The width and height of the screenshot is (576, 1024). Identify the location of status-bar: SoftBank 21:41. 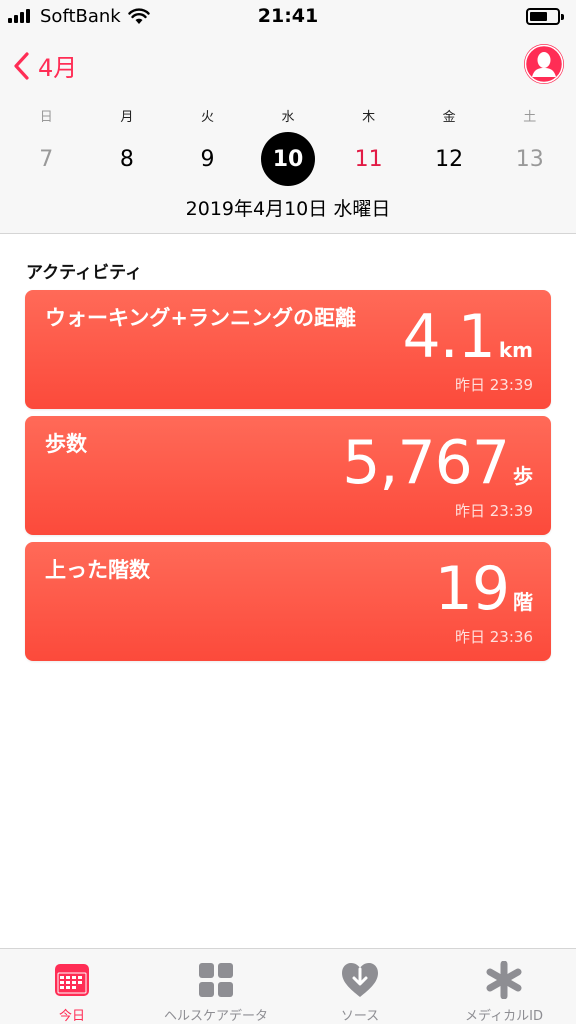
(288, 18).